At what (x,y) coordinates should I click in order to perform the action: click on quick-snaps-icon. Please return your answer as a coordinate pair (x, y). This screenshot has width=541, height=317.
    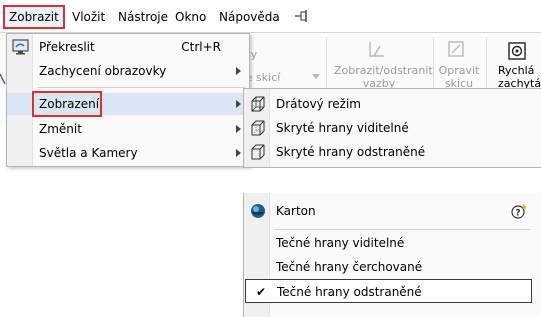
    Looking at the image, I should click on (517, 51).